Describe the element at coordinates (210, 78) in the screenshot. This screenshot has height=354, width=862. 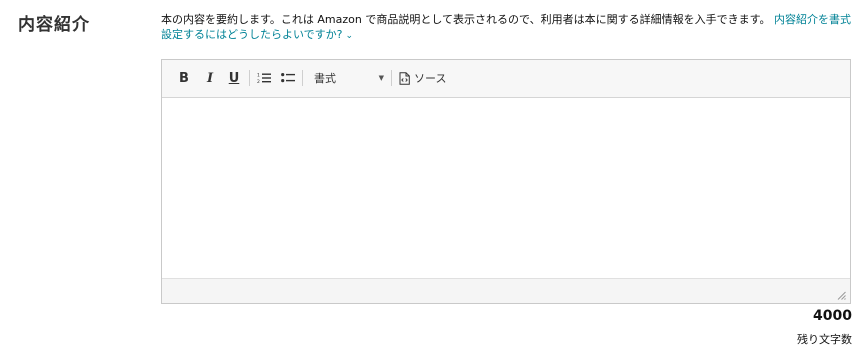
I see `italic-button: I` at that location.